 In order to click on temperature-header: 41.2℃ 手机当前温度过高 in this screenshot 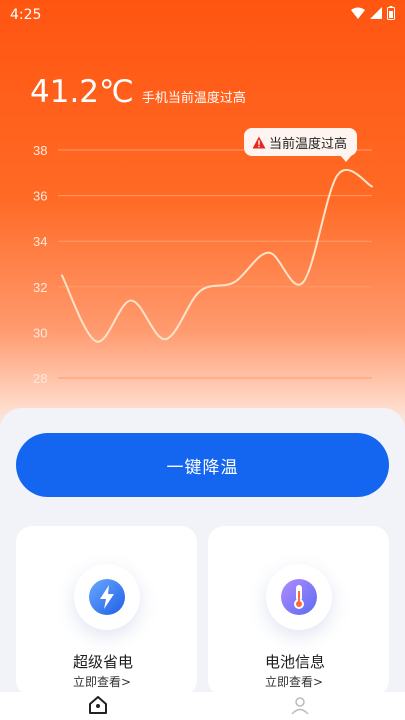, I will do `click(138, 92)`.